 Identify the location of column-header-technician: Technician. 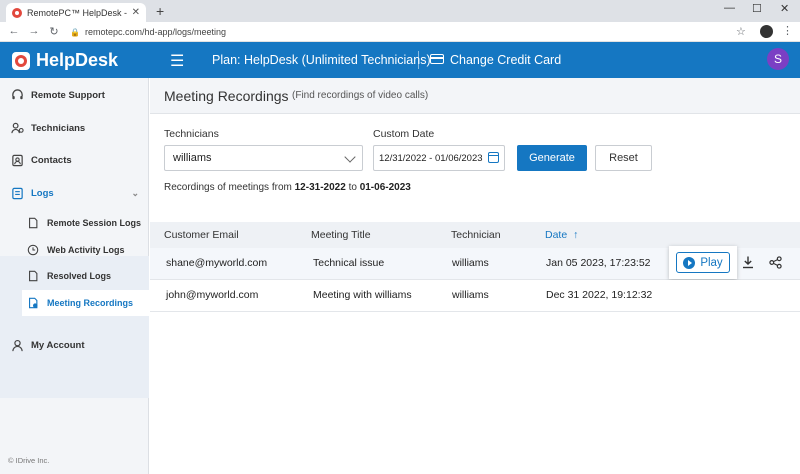
(476, 235).